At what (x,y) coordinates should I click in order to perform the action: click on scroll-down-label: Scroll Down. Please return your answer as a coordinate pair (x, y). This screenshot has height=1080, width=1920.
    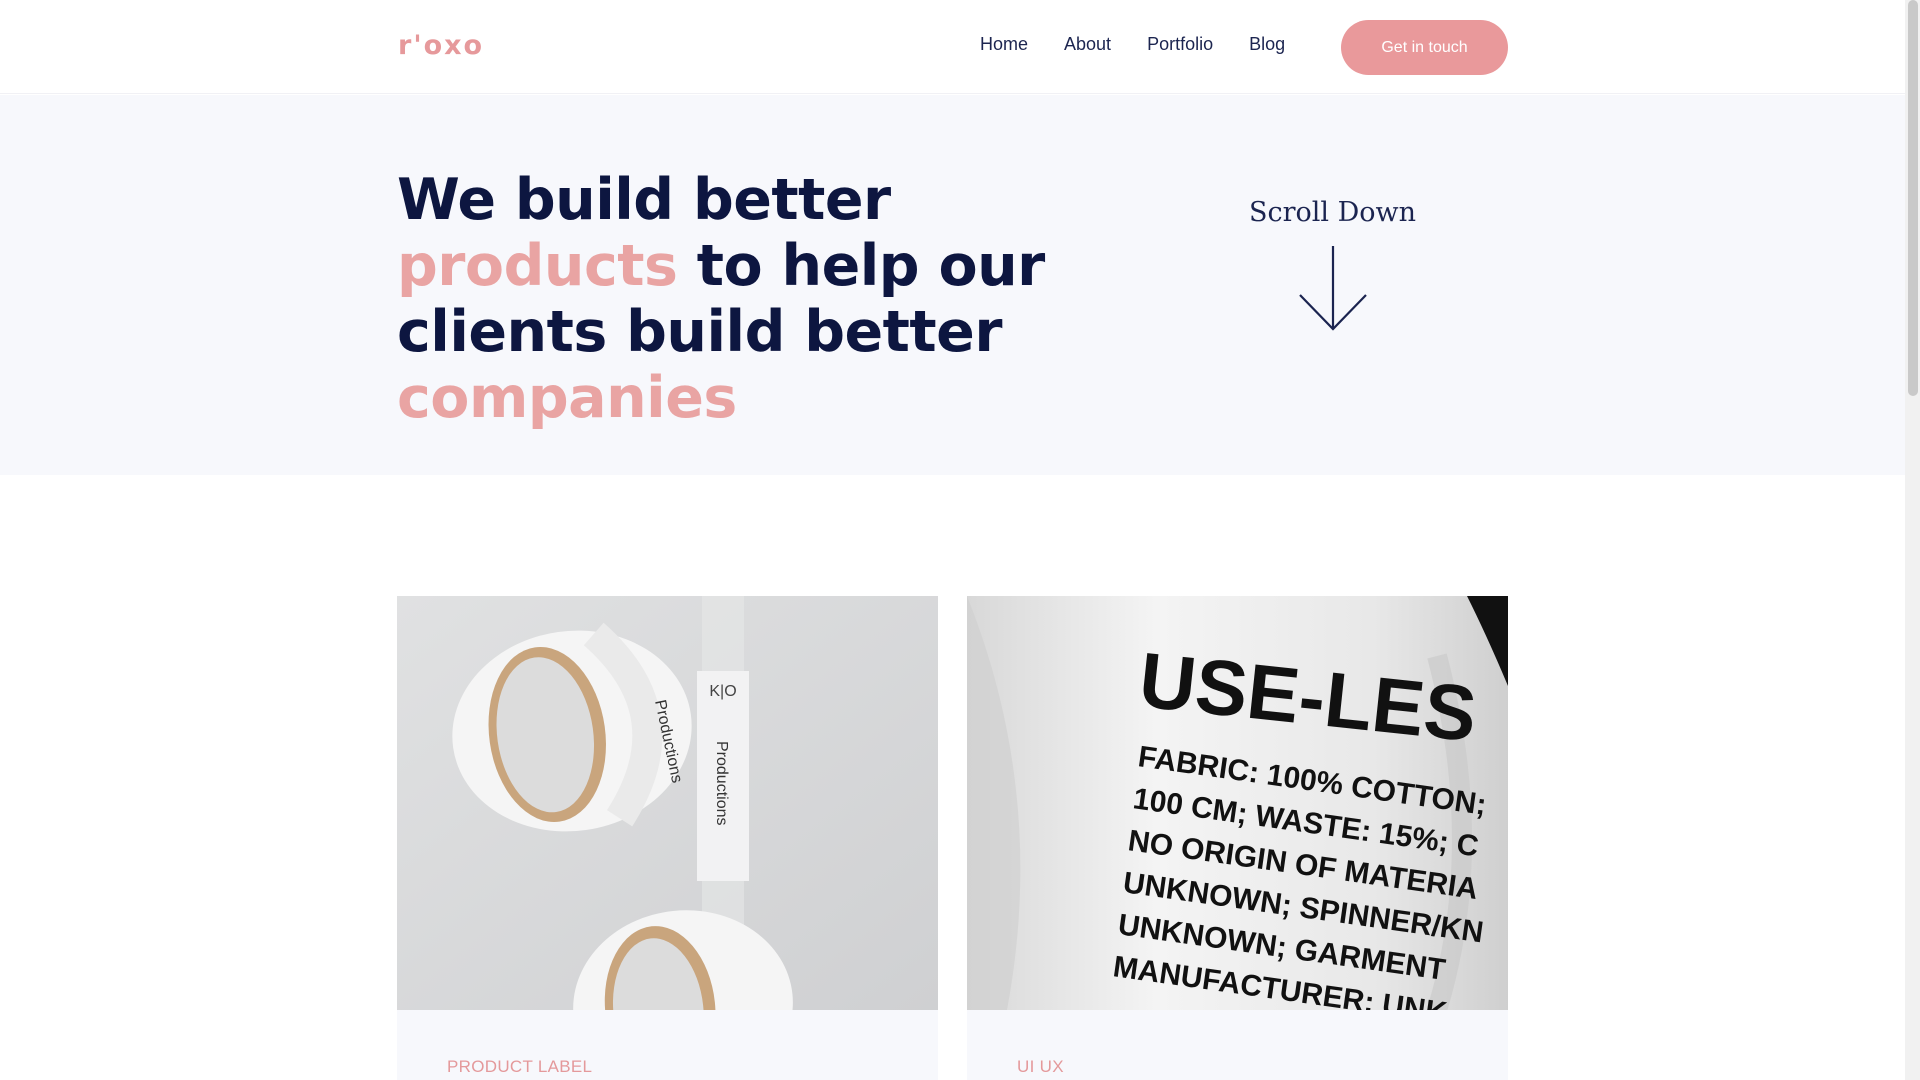
    Looking at the image, I should click on (1332, 212).